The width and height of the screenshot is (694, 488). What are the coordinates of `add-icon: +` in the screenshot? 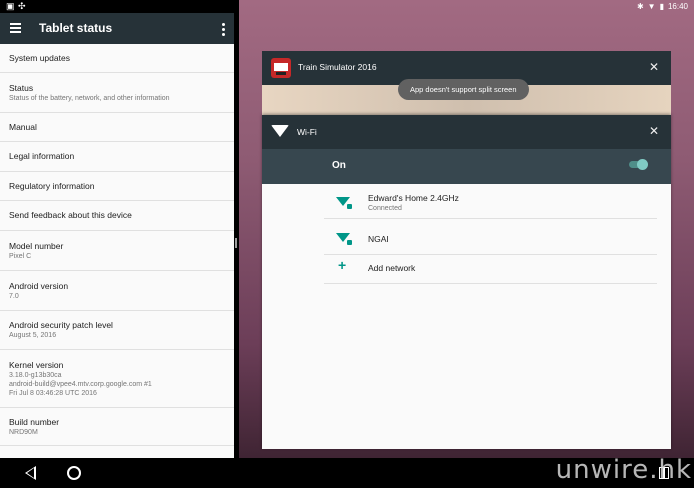 It's located at (342, 265).